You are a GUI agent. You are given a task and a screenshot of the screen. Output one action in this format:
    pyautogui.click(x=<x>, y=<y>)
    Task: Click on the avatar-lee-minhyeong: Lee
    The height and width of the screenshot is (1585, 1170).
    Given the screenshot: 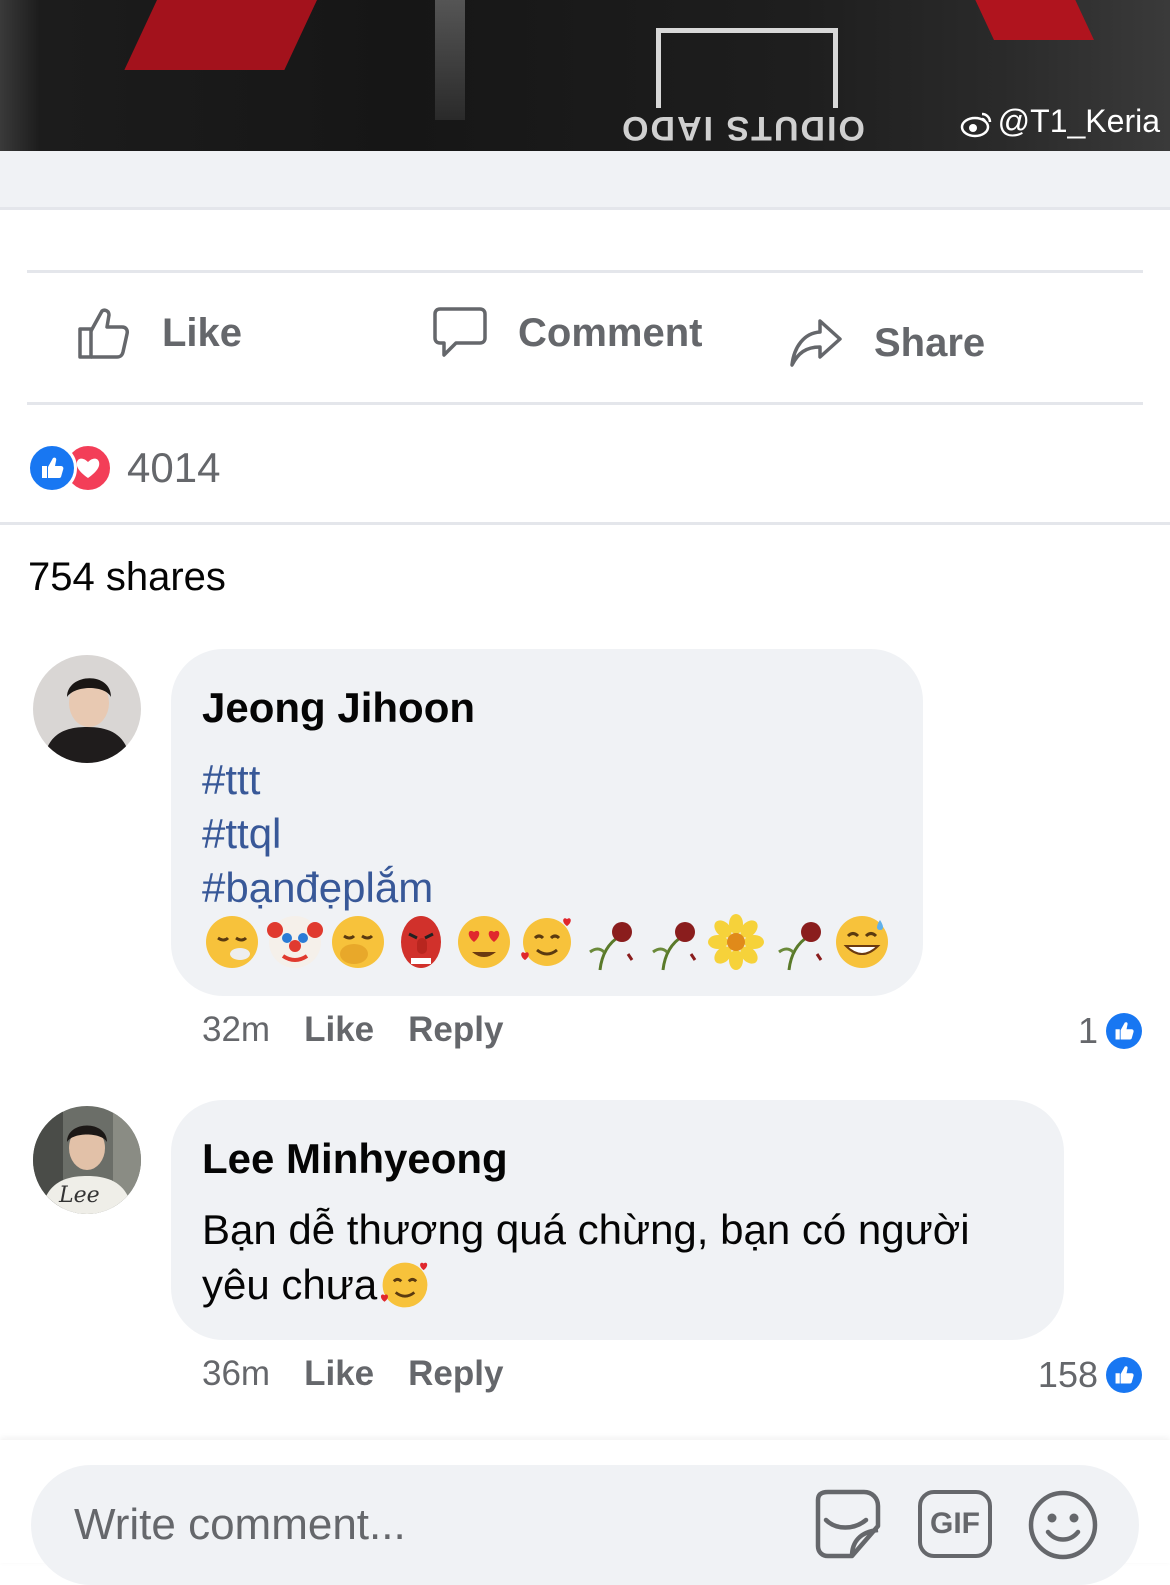 What is the action you would take?
    pyautogui.click(x=87, y=1160)
    